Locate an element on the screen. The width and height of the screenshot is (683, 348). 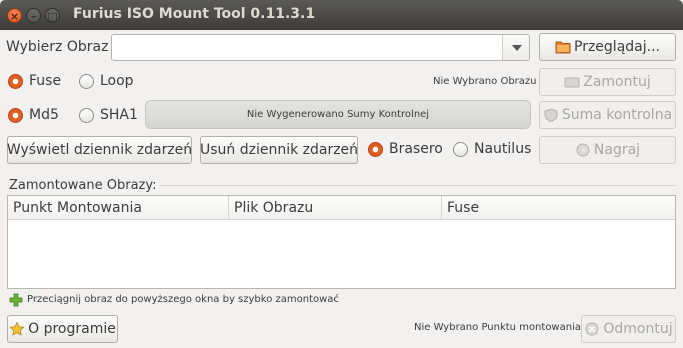
nautilus-radio is located at coordinates (460, 149).